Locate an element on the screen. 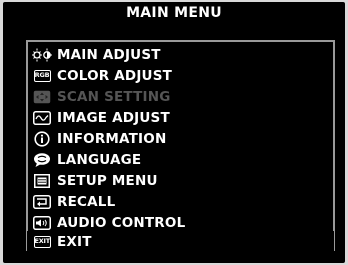 The width and height of the screenshot is (348, 265). menu-item-language: LANGUAGE is located at coordinates (182, 160).